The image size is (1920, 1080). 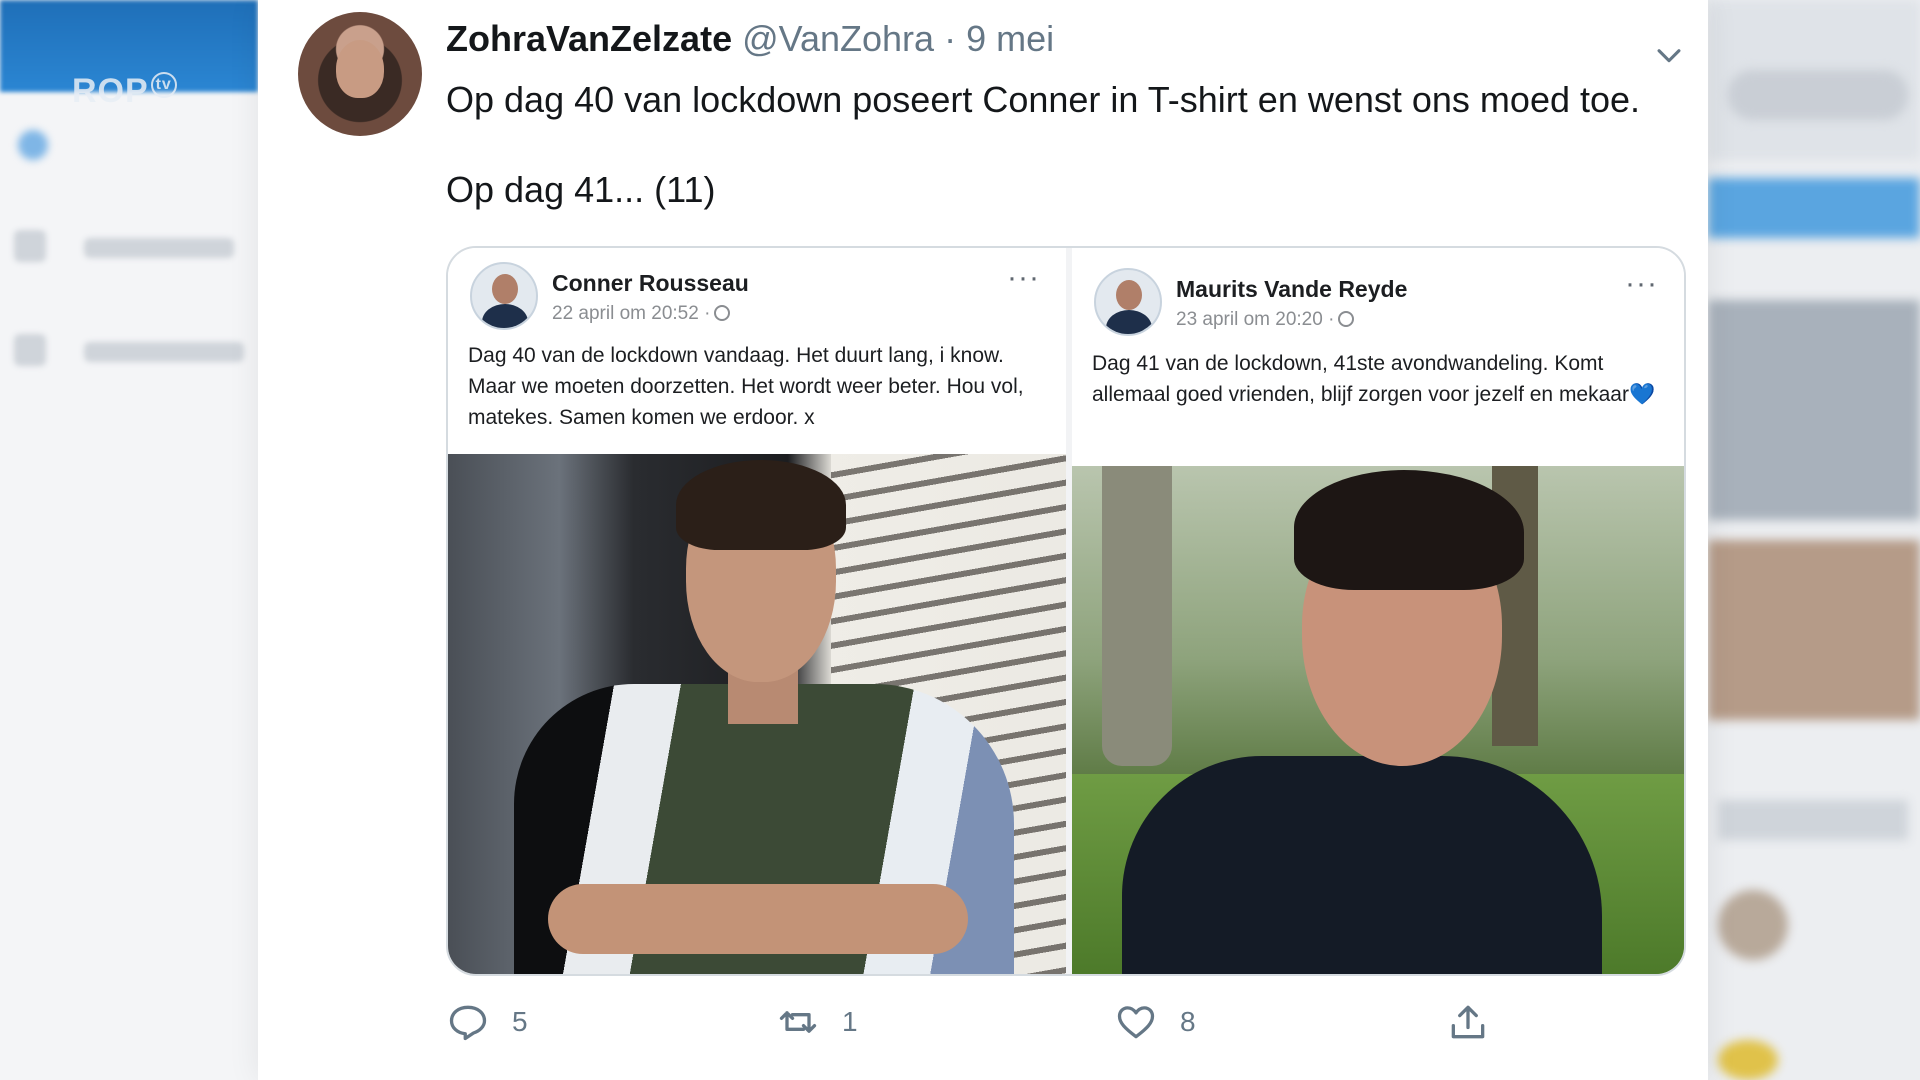 What do you see at coordinates (1814, 208) in the screenshot?
I see `blurred-header` at bounding box center [1814, 208].